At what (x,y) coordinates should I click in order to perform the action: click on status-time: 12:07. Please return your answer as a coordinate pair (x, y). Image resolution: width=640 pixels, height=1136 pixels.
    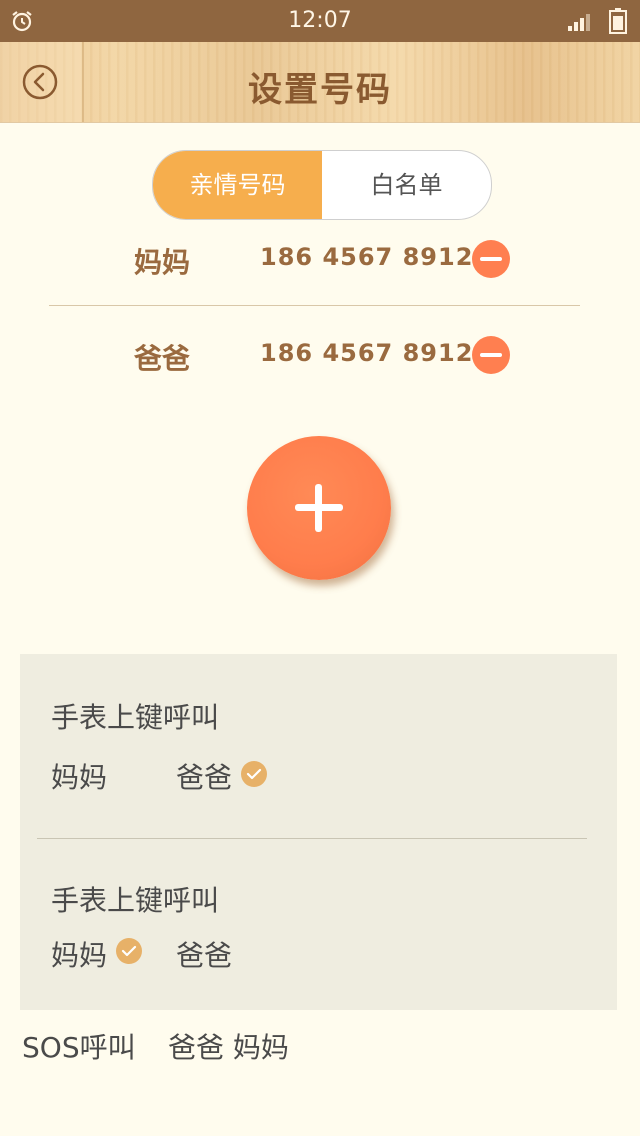
    Looking at the image, I should click on (320, 20).